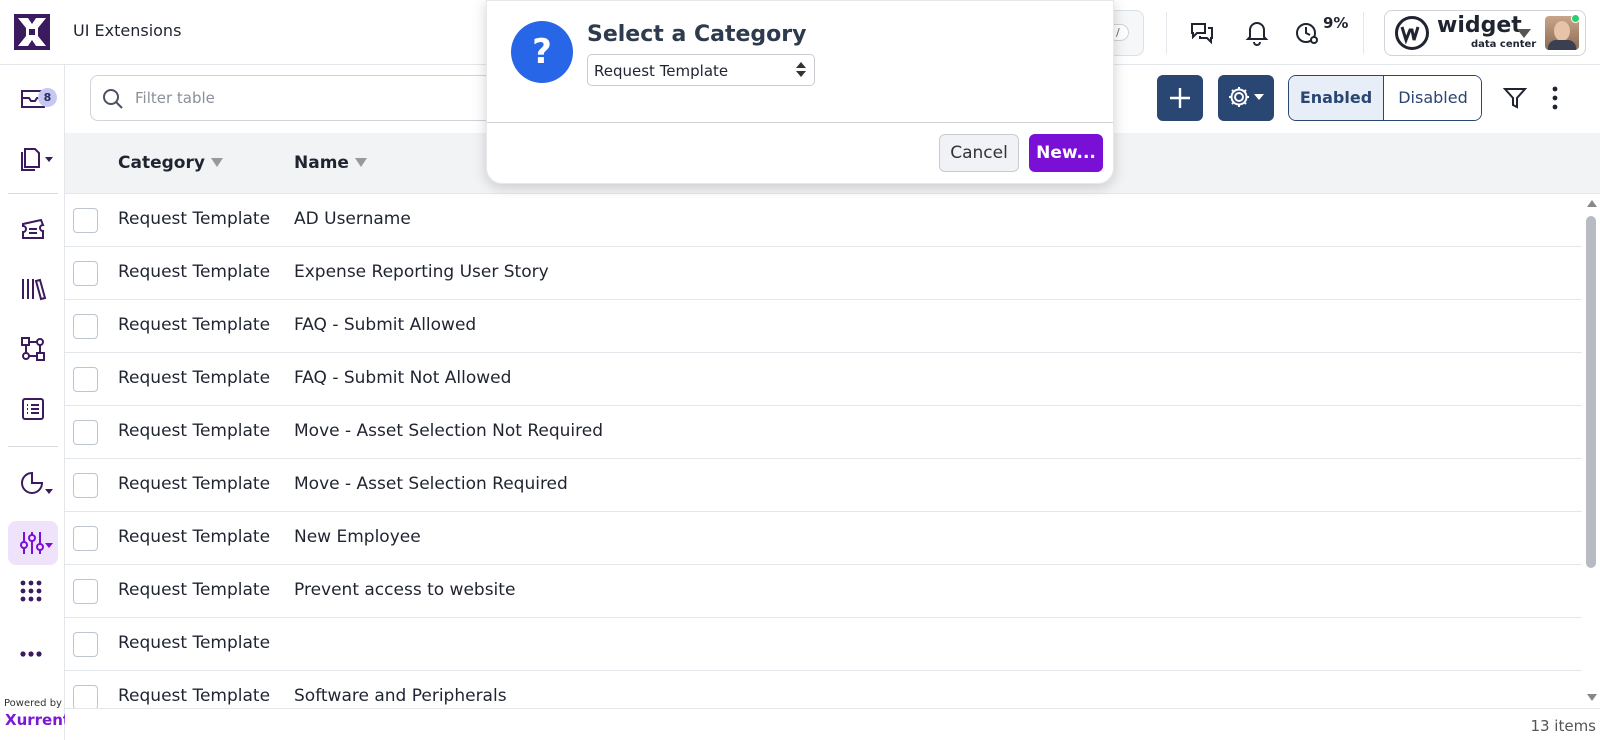 Image resolution: width=1600 pixels, height=740 pixels. I want to click on vendor-name: Xurrent, so click(38, 720).